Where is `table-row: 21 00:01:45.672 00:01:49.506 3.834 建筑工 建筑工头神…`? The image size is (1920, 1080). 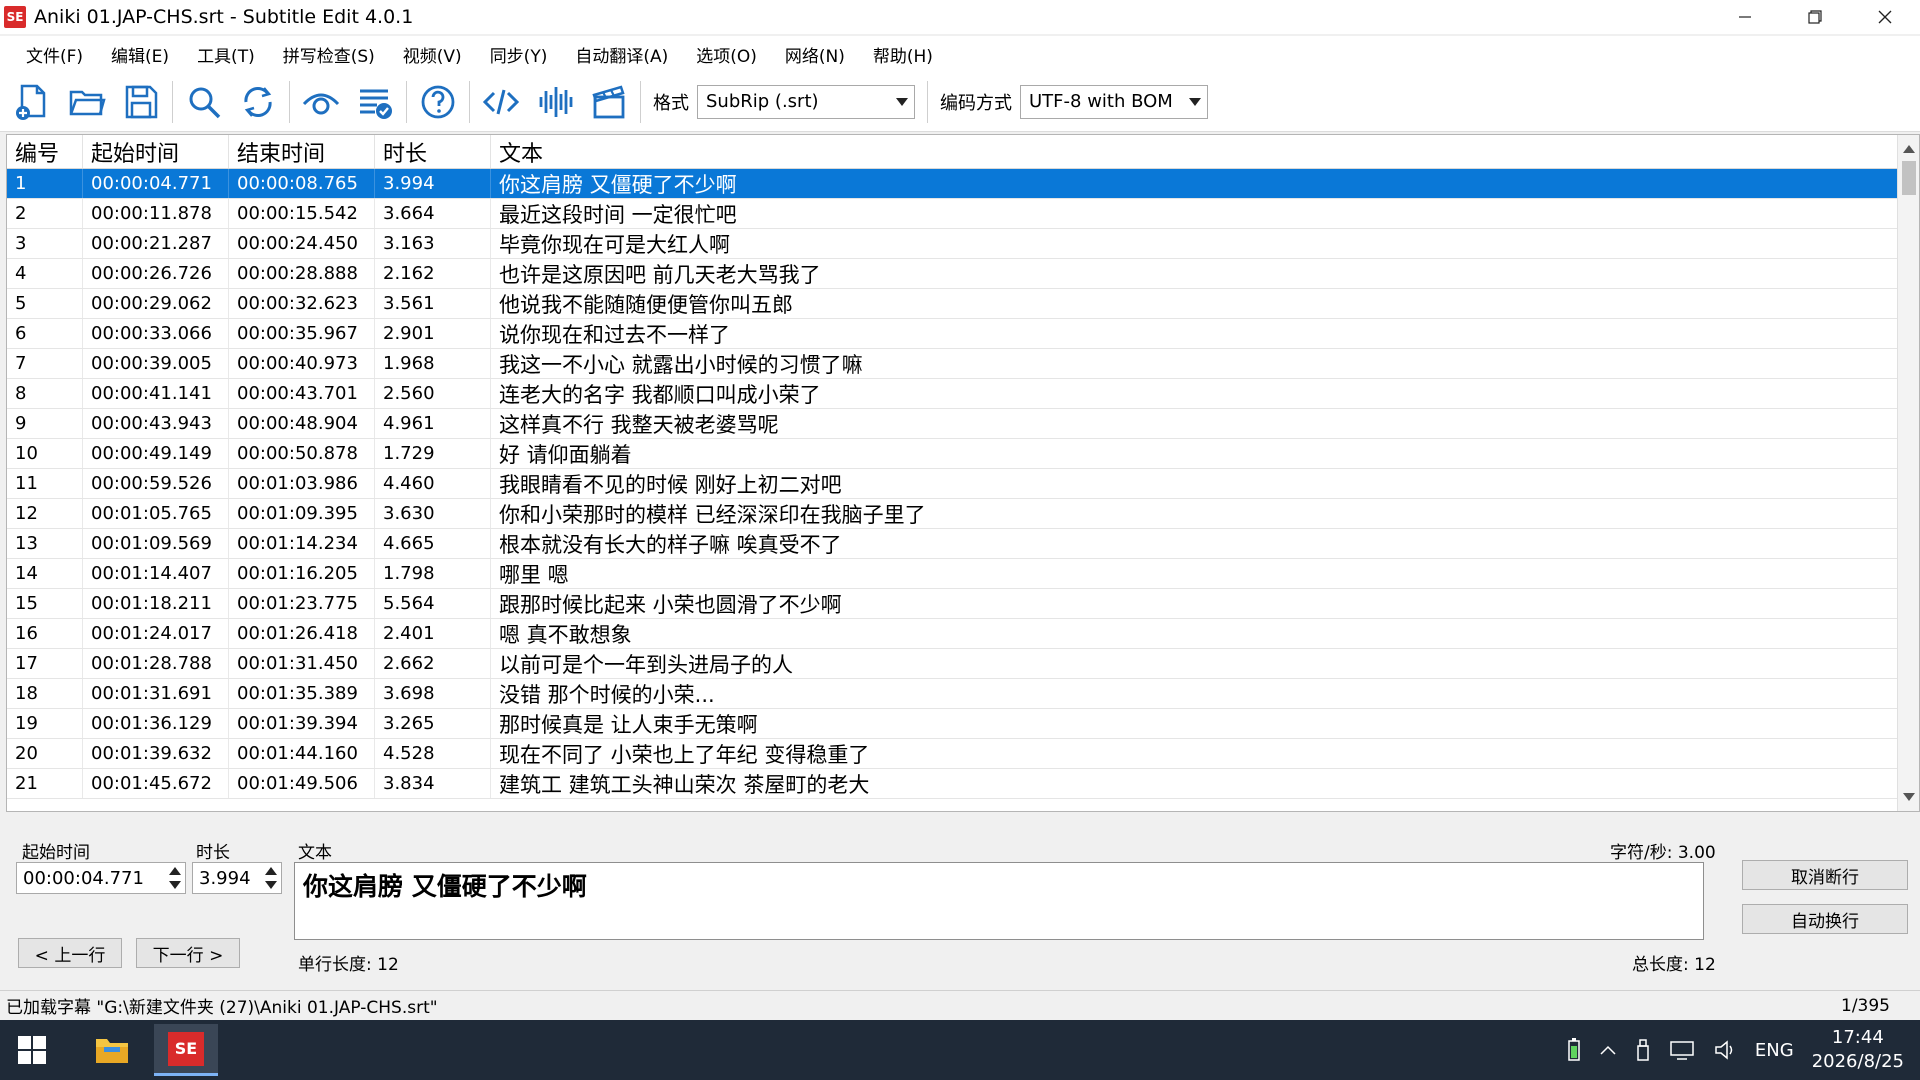
table-row: 21 00:01:45.672 00:01:49.506 3.834 建筑工 建筑工头神… is located at coordinates (963, 784).